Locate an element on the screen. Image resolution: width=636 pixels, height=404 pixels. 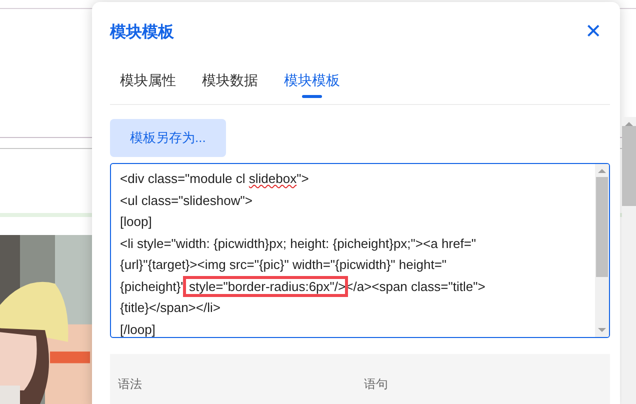
tab: 模块模板 is located at coordinates (312, 83).